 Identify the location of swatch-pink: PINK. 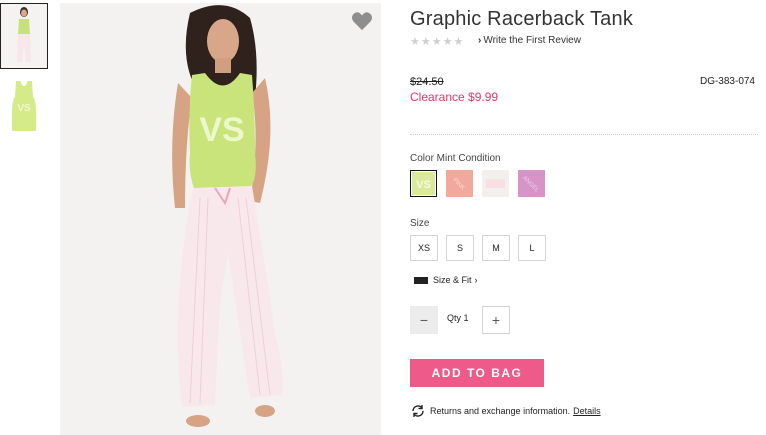
(459, 183).